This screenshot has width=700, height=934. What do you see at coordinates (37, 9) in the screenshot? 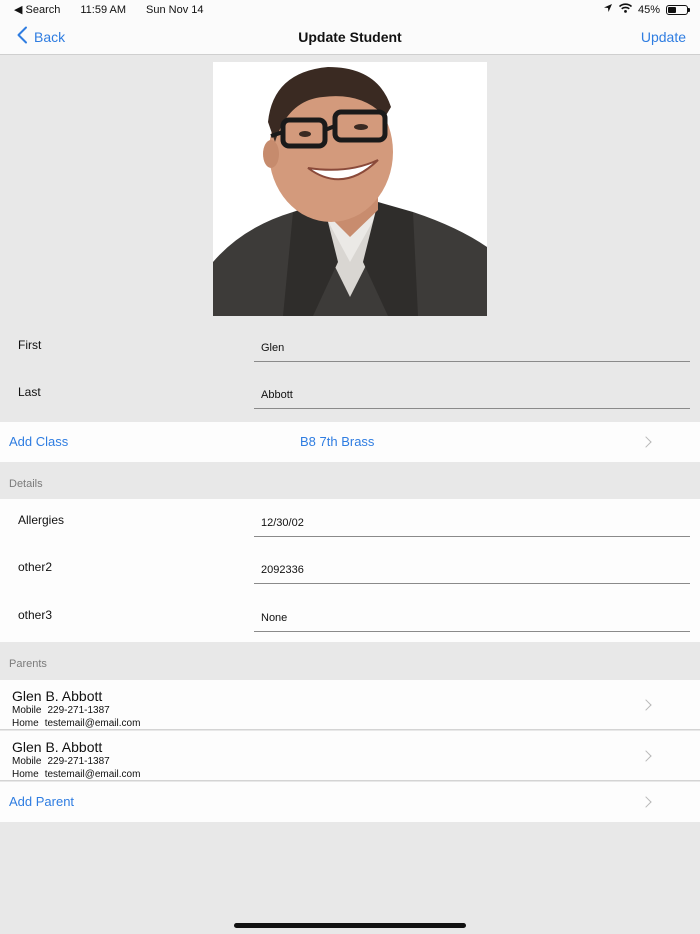
I see `back-to-app-link: ◀ Search` at bounding box center [37, 9].